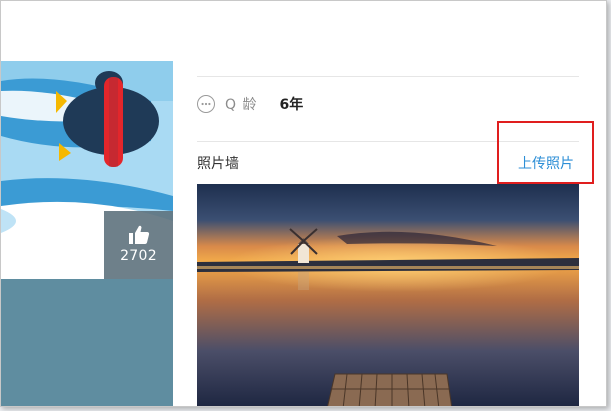 The width and height of the screenshot is (611, 411). What do you see at coordinates (138, 256) in the screenshot?
I see `like-count: 2702` at bounding box center [138, 256].